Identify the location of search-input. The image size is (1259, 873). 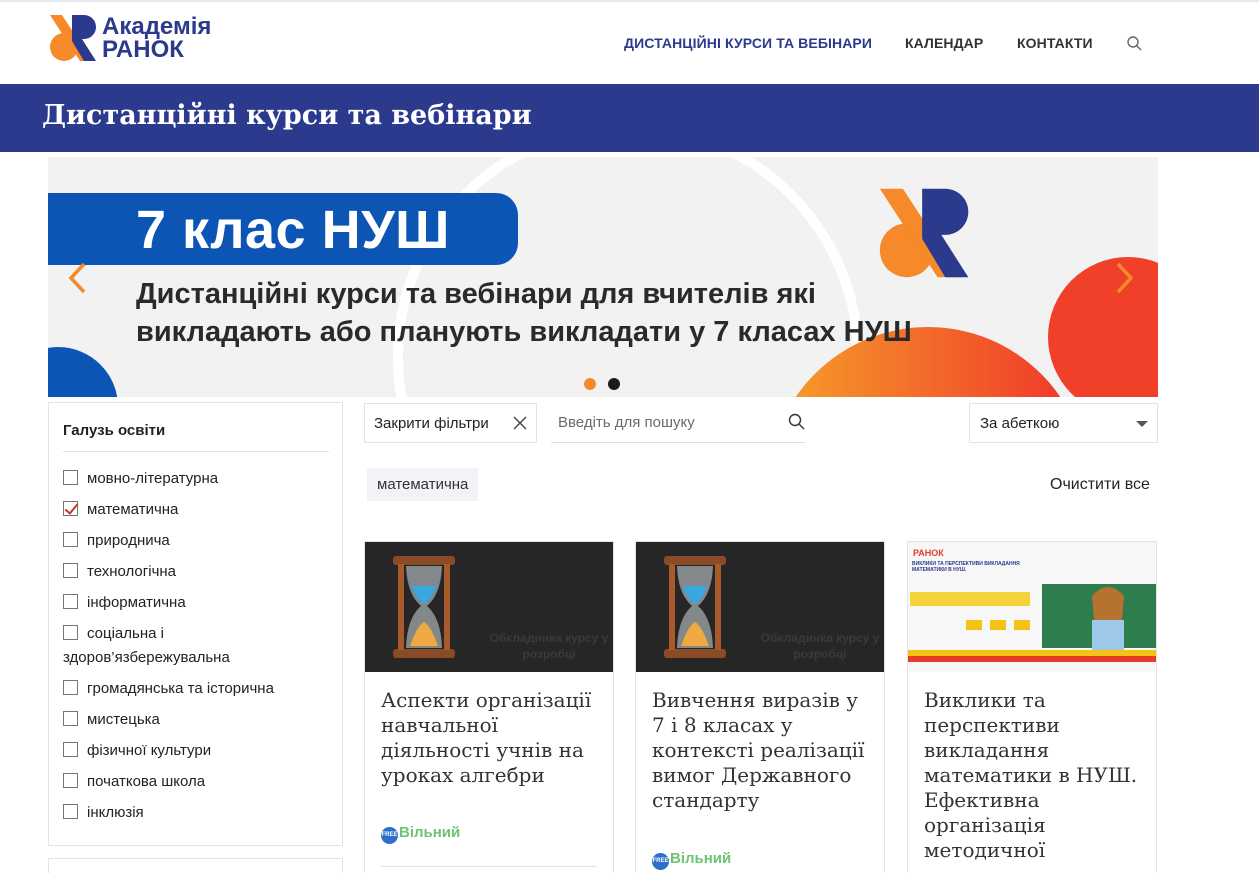
(666, 422).